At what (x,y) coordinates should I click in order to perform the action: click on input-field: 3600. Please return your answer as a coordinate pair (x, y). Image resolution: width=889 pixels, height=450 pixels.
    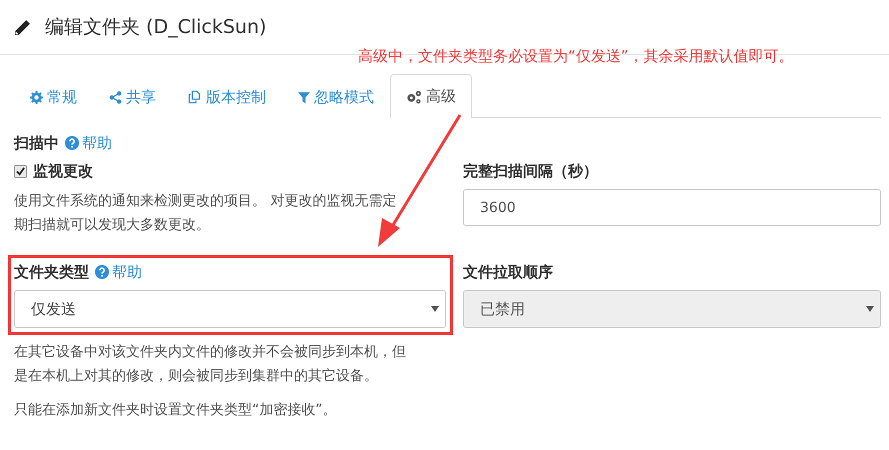
    Looking at the image, I should click on (672, 207).